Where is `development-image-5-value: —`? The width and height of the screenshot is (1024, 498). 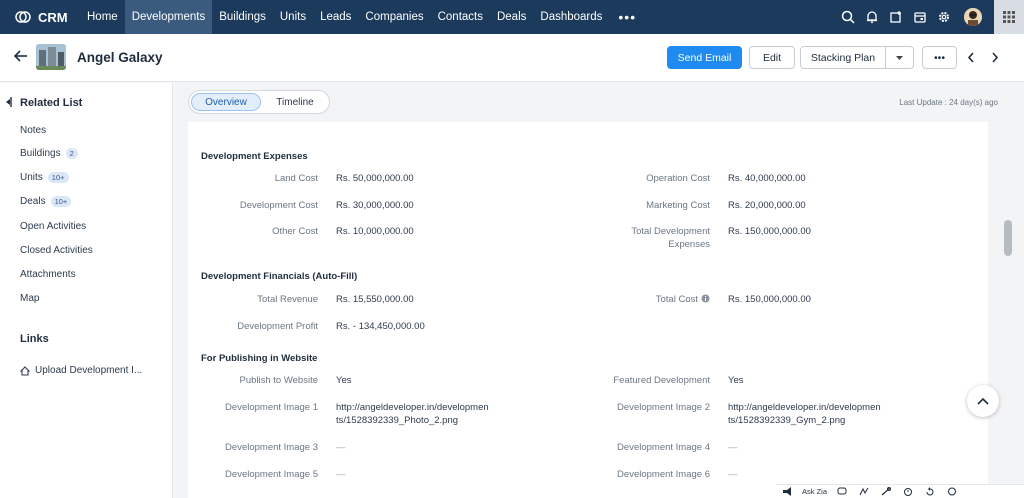
development-image-5-value: — is located at coordinates (341, 474).